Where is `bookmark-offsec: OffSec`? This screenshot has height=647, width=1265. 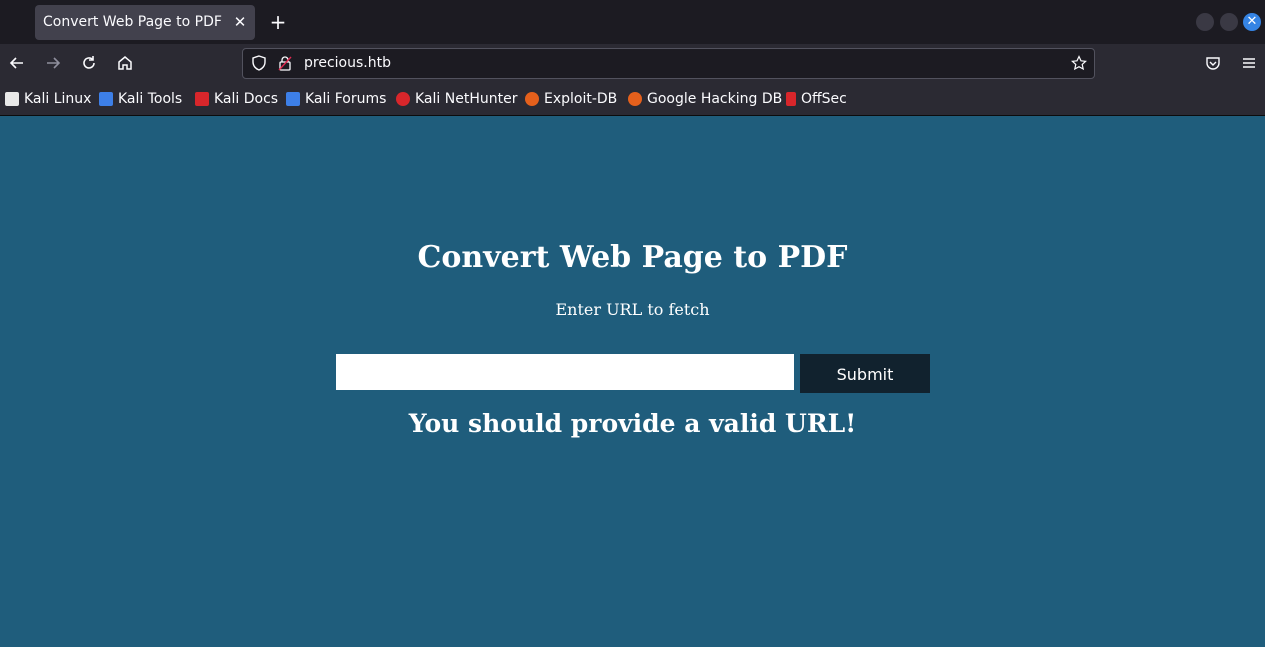 bookmark-offsec: OffSec is located at coordinates (816, 99).